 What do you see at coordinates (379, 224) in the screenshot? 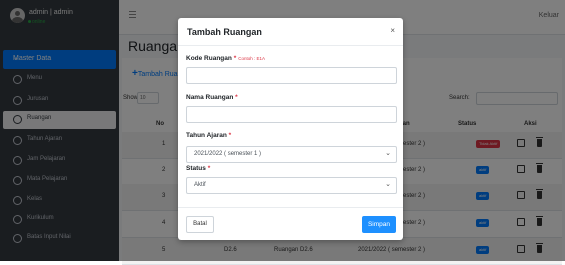
I see `save-button: Simpan` at bounding box center [379, 224].